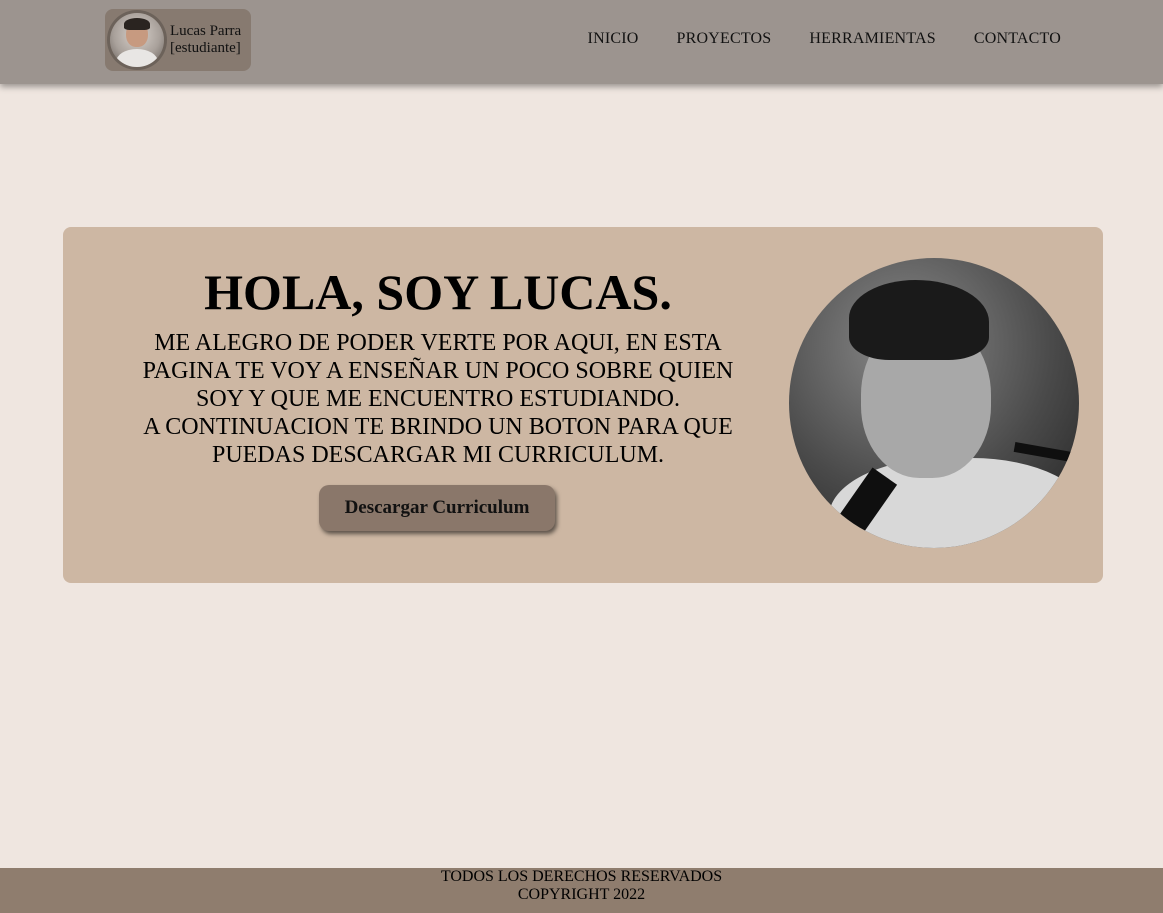 The height and width of the screenshot is (913, 1163). Describe the element at coordinates (437, 508) in the screenshot. I see `download-cv-button: Descargar Curriculum` at that location.